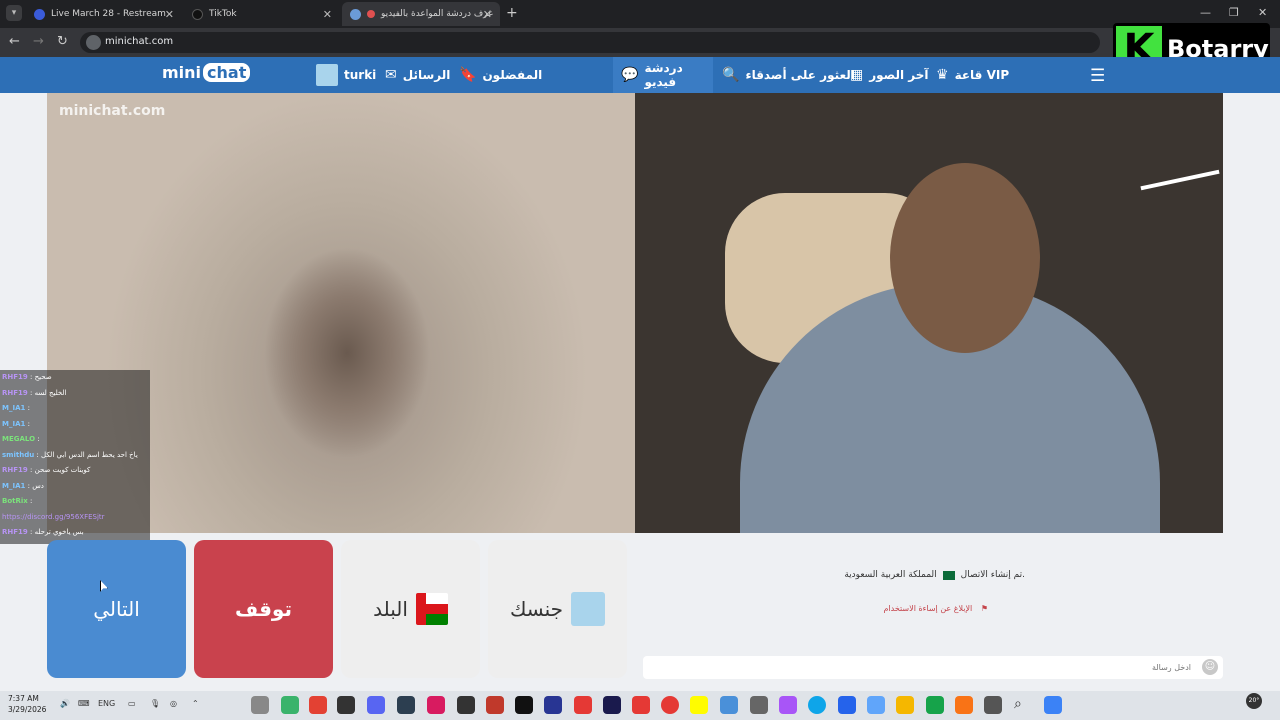 This screenshot has height=720, width=1280. I want to click on search-icon: 🔍, so click(731, 75).